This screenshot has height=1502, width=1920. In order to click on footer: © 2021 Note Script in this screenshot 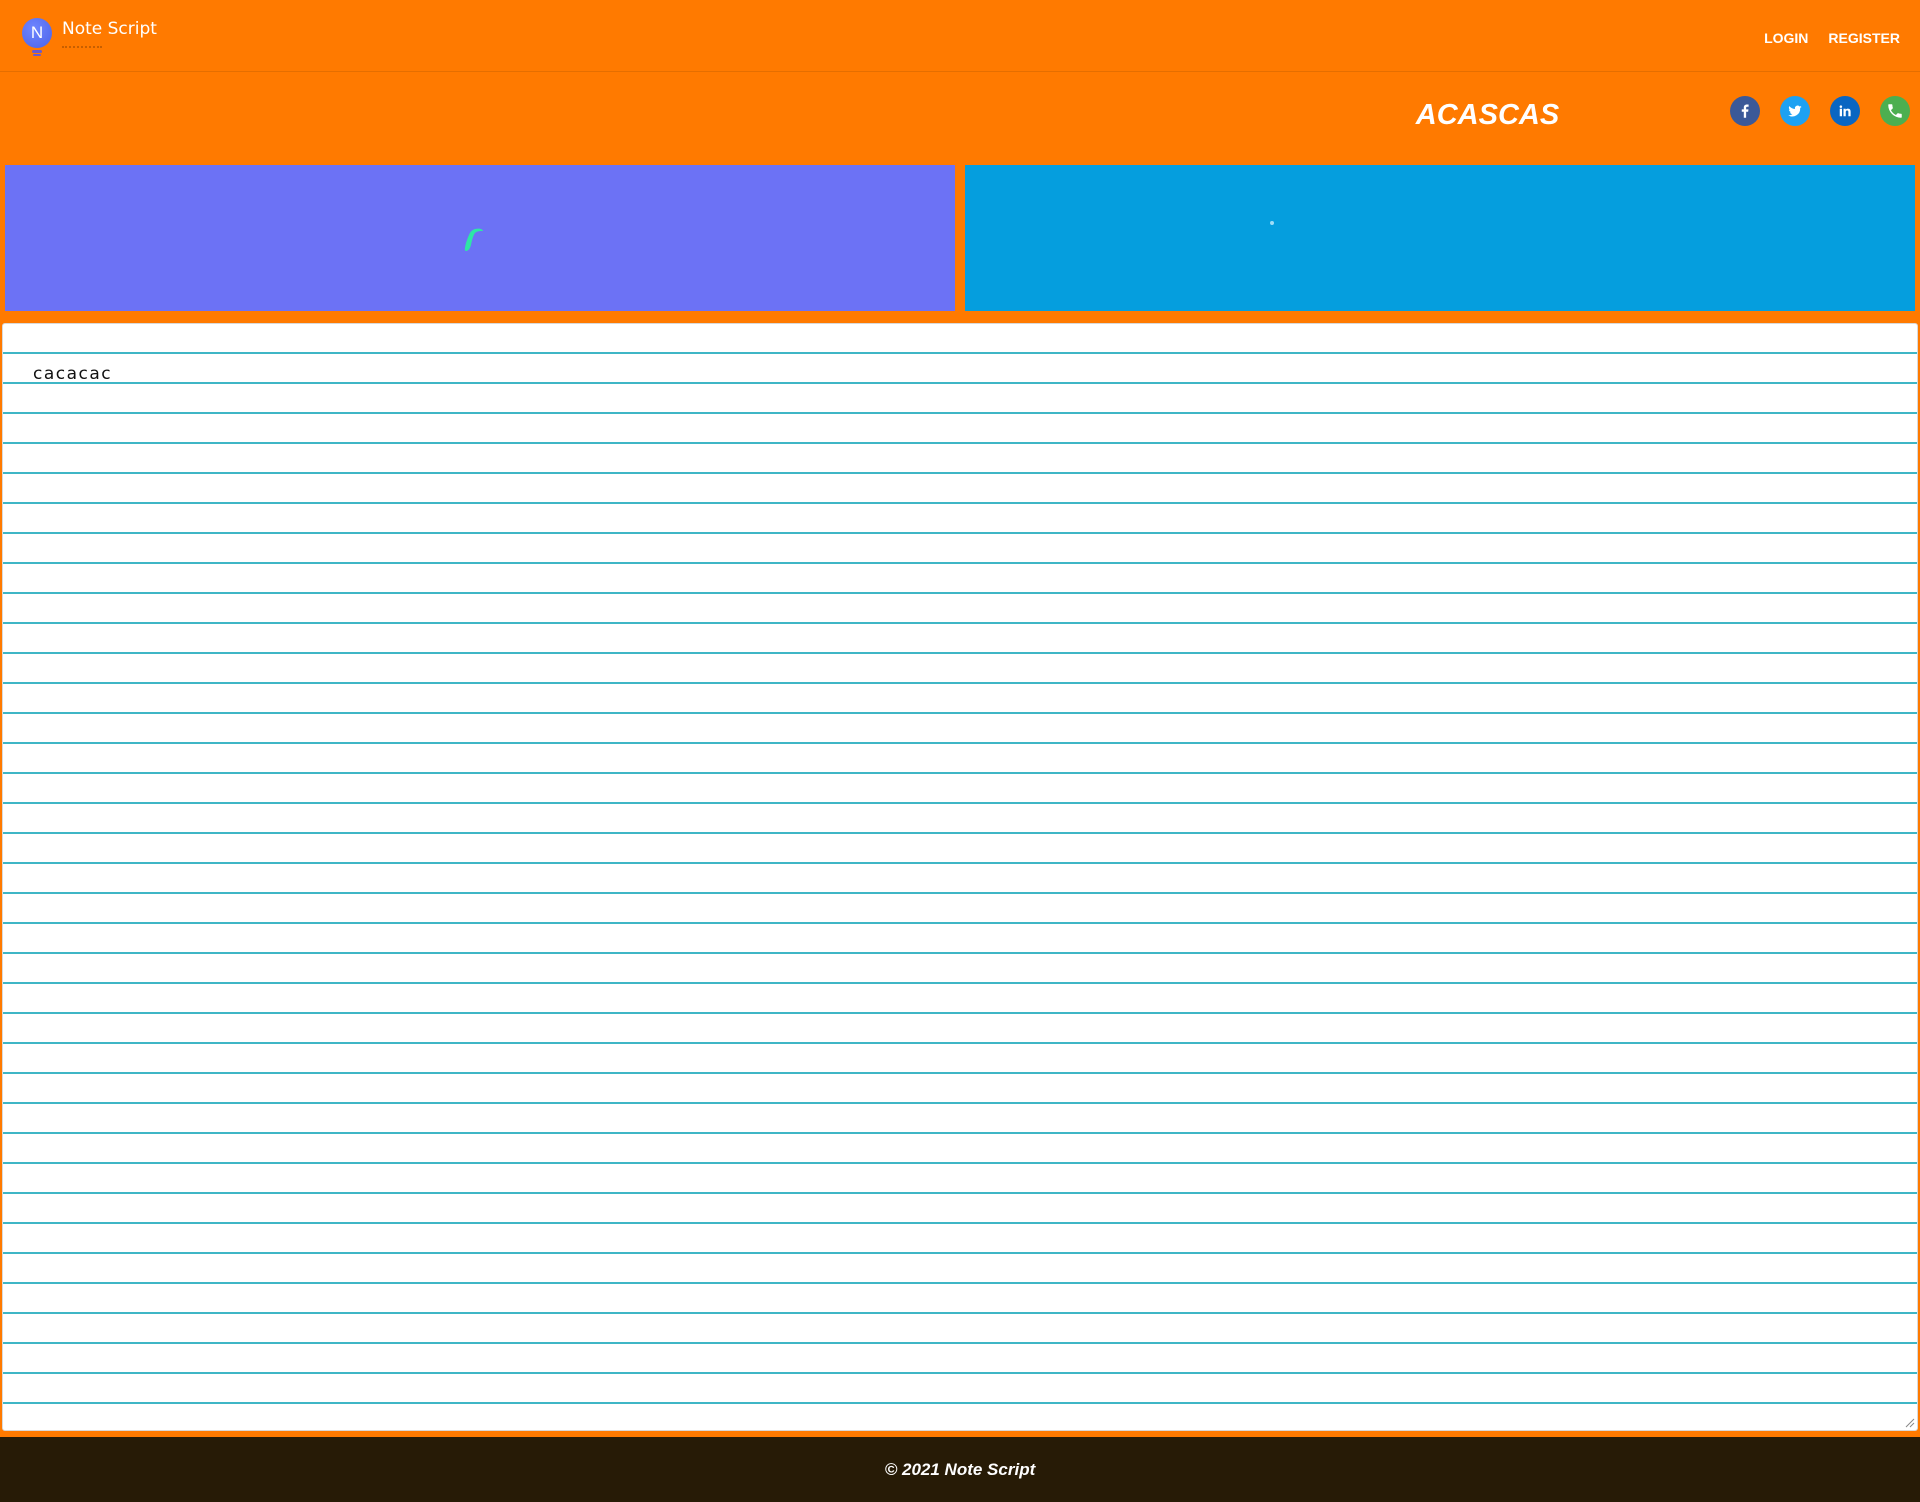, I will do `click(960, 1469)`.